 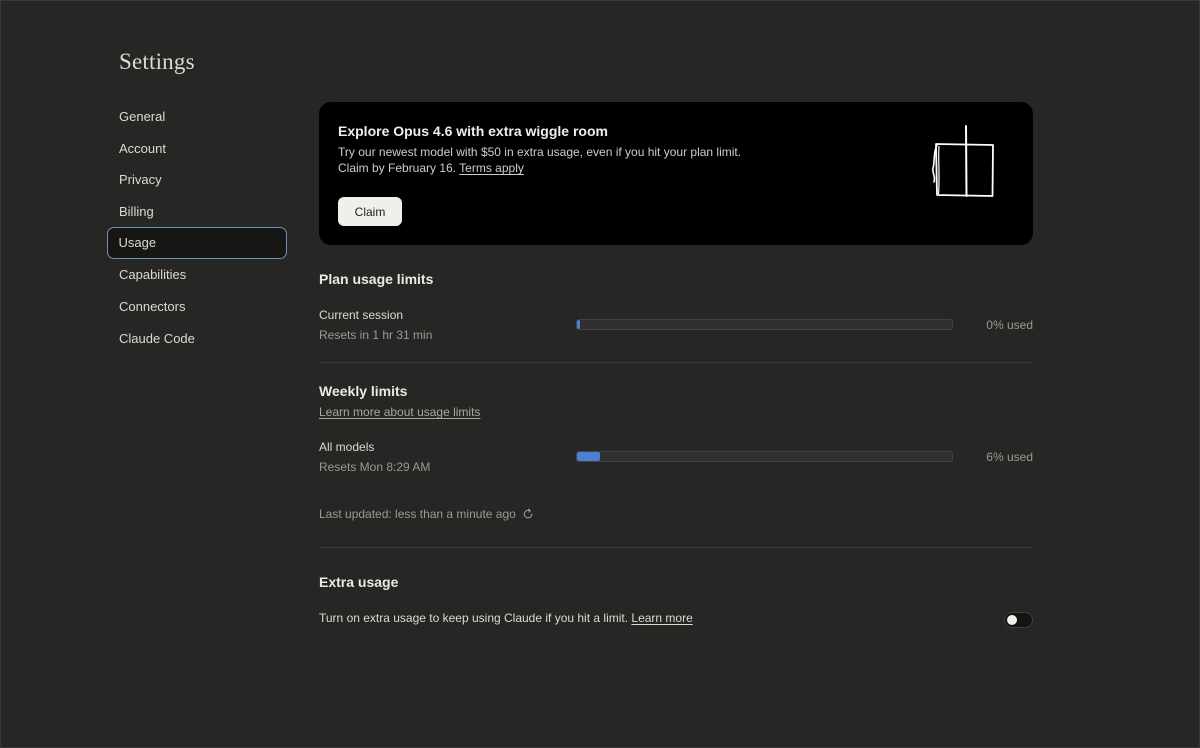 What do you see at coordinates (197, 275) in the screenshot?
I see `sidebar-item-capabilities: Capabilities` at bounding box center [197, 275].